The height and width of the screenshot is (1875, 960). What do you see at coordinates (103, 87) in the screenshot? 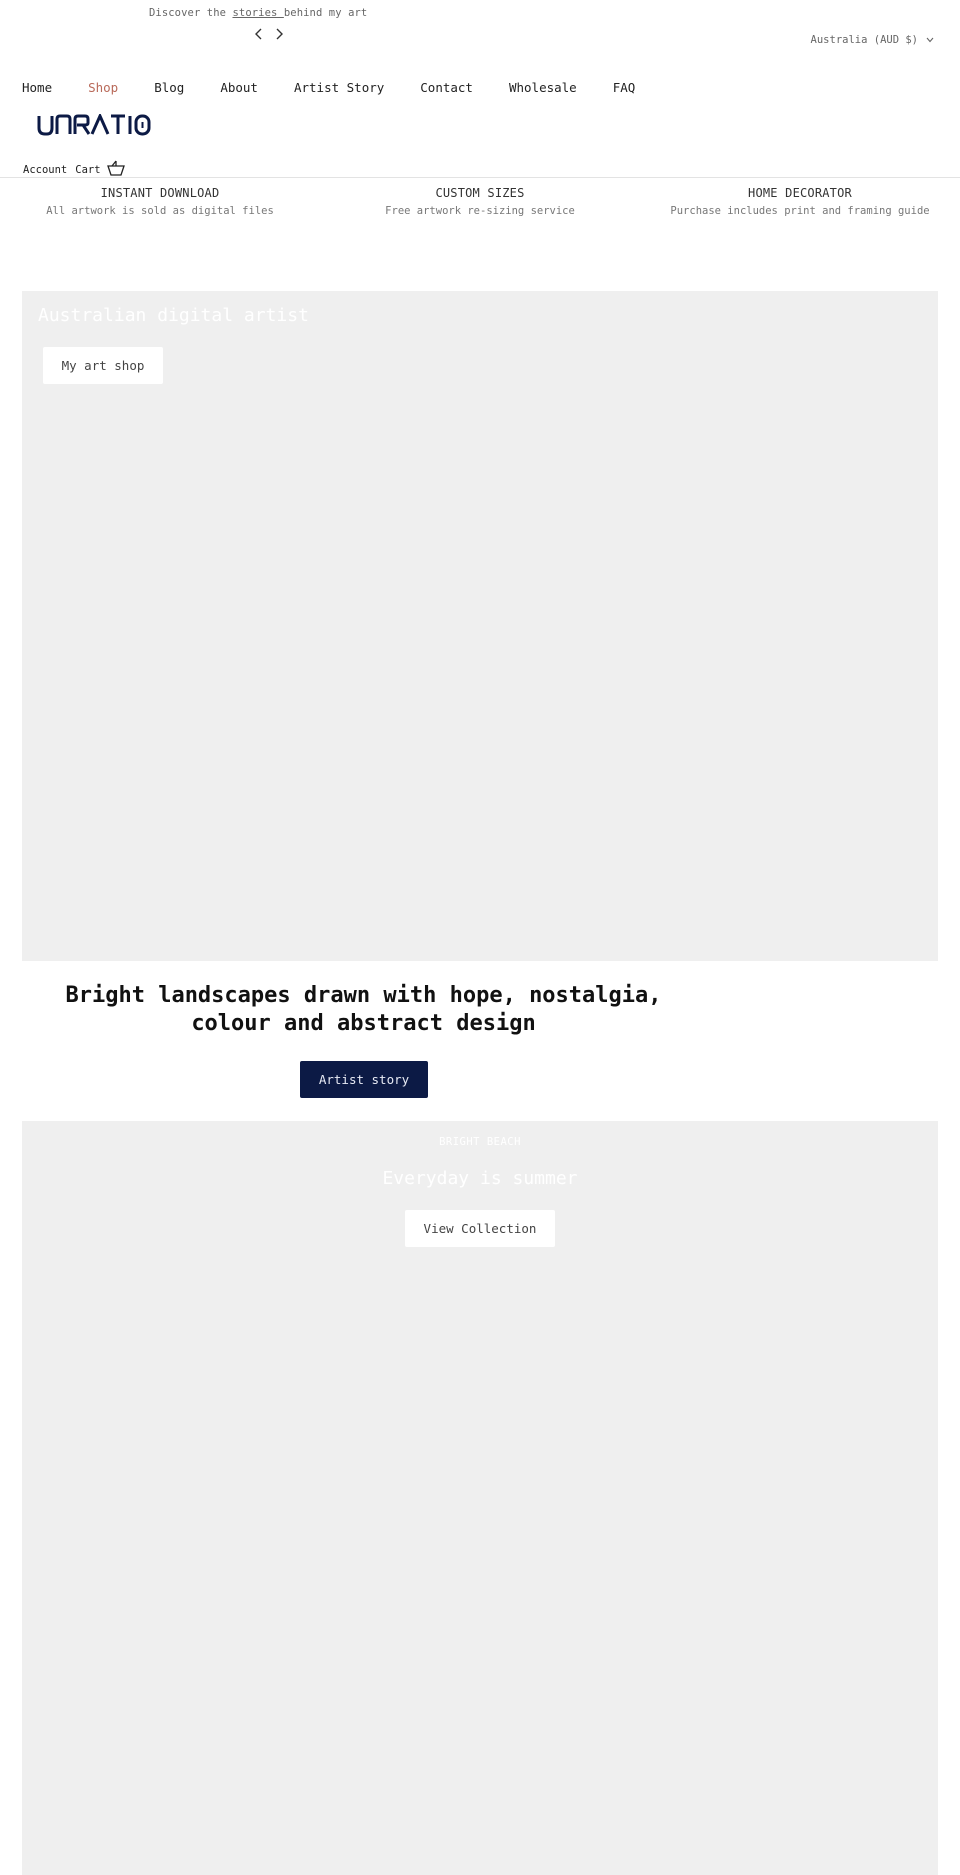
I see `nav-item-shop: Shop` at bounding box center [103, 87].